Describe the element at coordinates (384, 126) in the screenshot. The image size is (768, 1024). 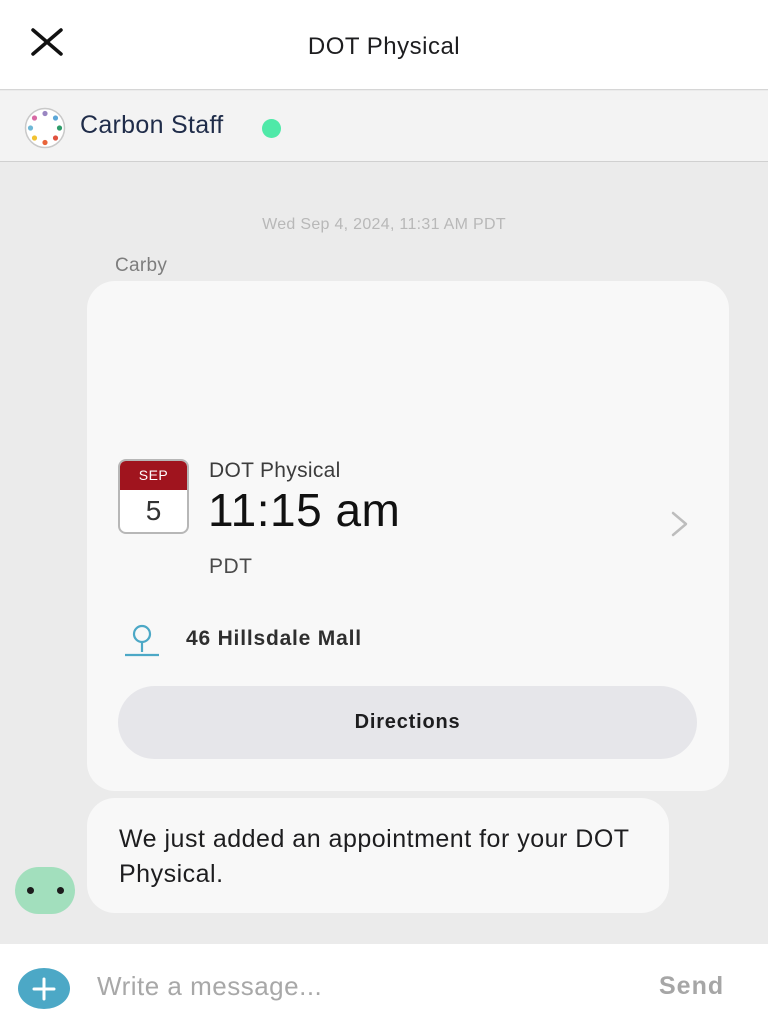
I see `staff-bar: Carbon Staff` at that location.